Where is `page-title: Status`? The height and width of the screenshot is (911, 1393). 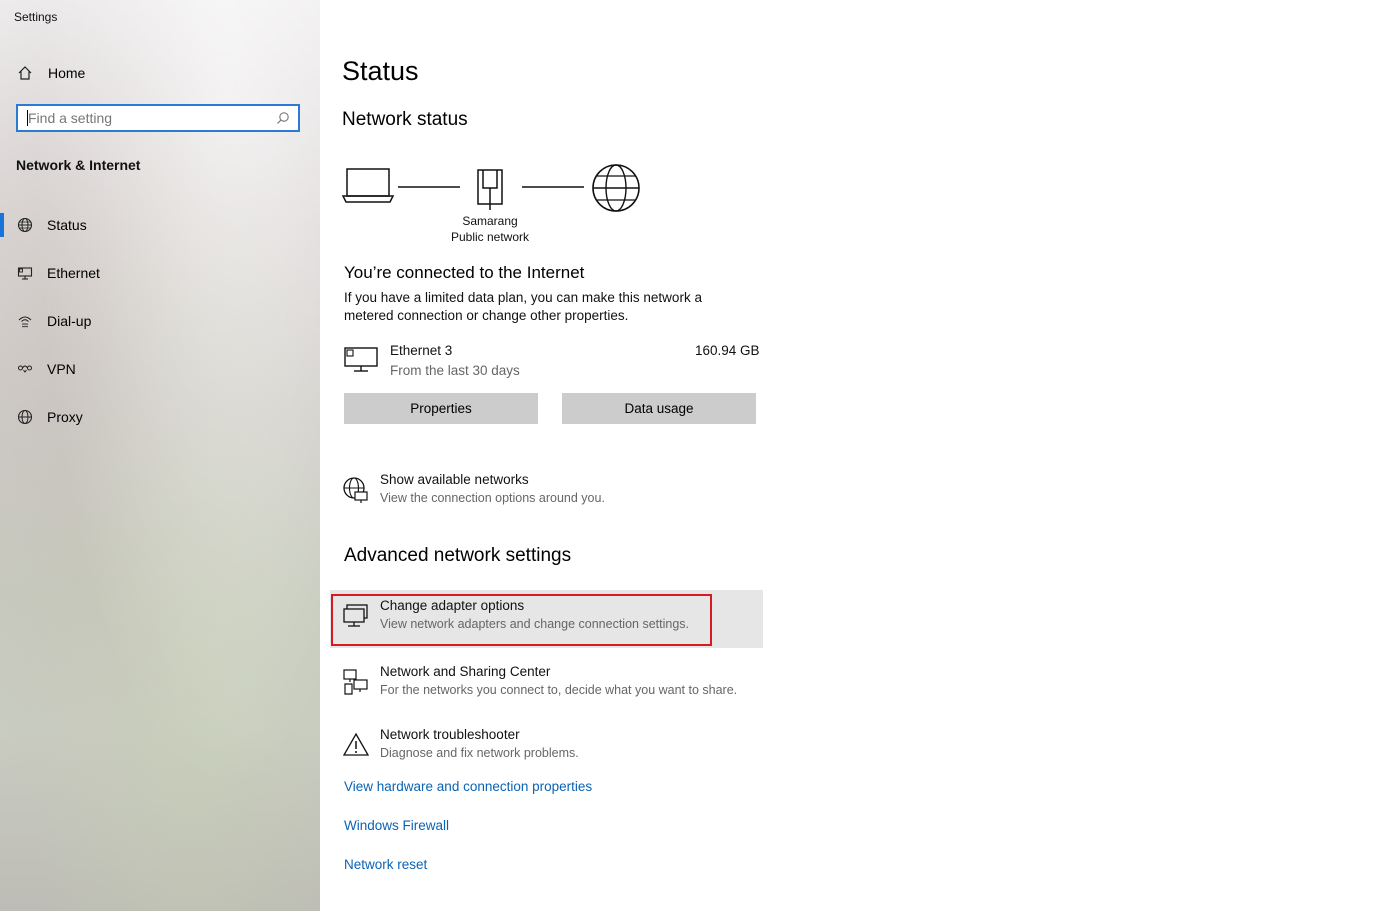 page-title: Status is located at coordinates (380, 71).